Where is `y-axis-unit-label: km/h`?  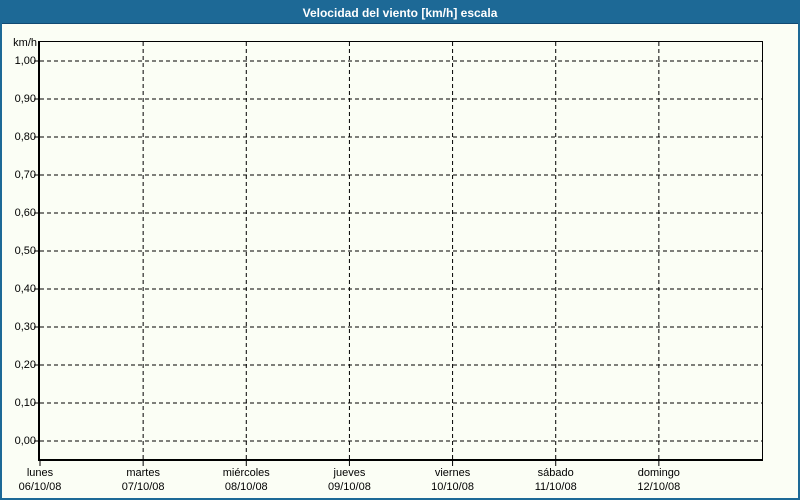
y-axis-unit-label: km/h is located at coordinates (25, 43).